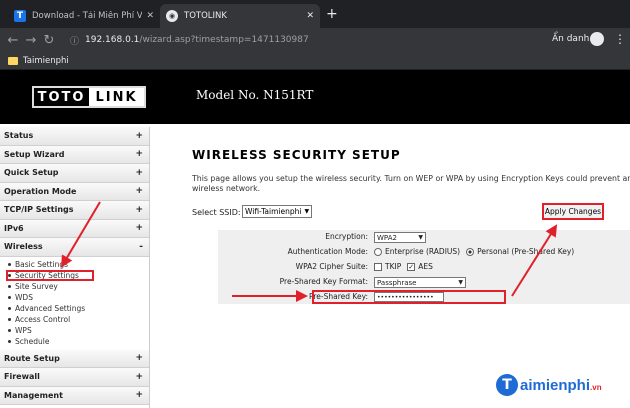  Describe the element at coordinates (393, 266) in the screenshot. I see `checkbox-label: TKIP` at that location.